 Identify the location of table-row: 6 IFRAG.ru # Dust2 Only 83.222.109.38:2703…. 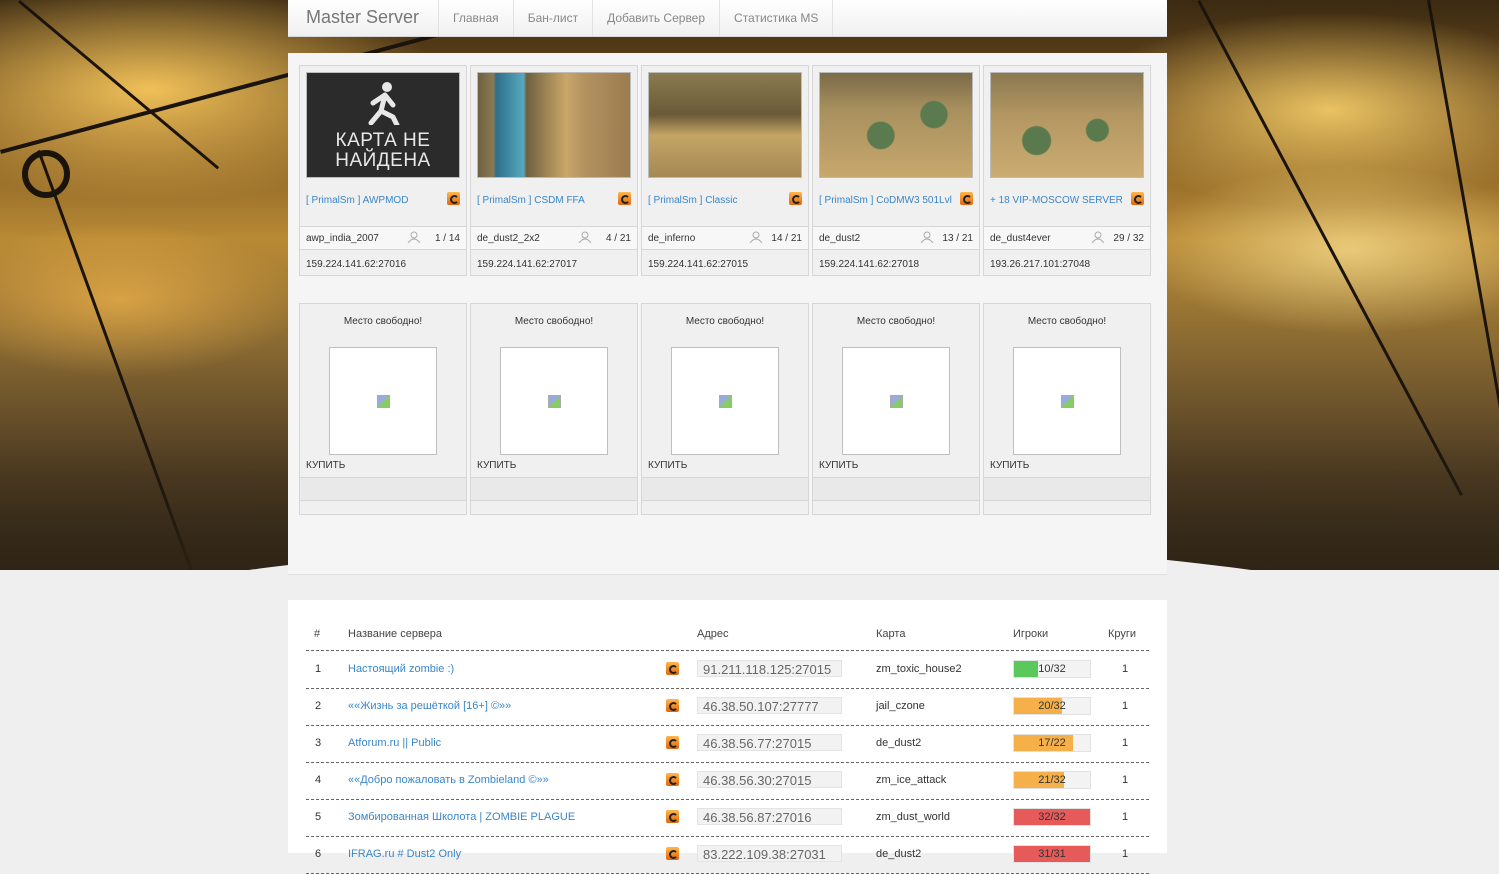
(727, 855).